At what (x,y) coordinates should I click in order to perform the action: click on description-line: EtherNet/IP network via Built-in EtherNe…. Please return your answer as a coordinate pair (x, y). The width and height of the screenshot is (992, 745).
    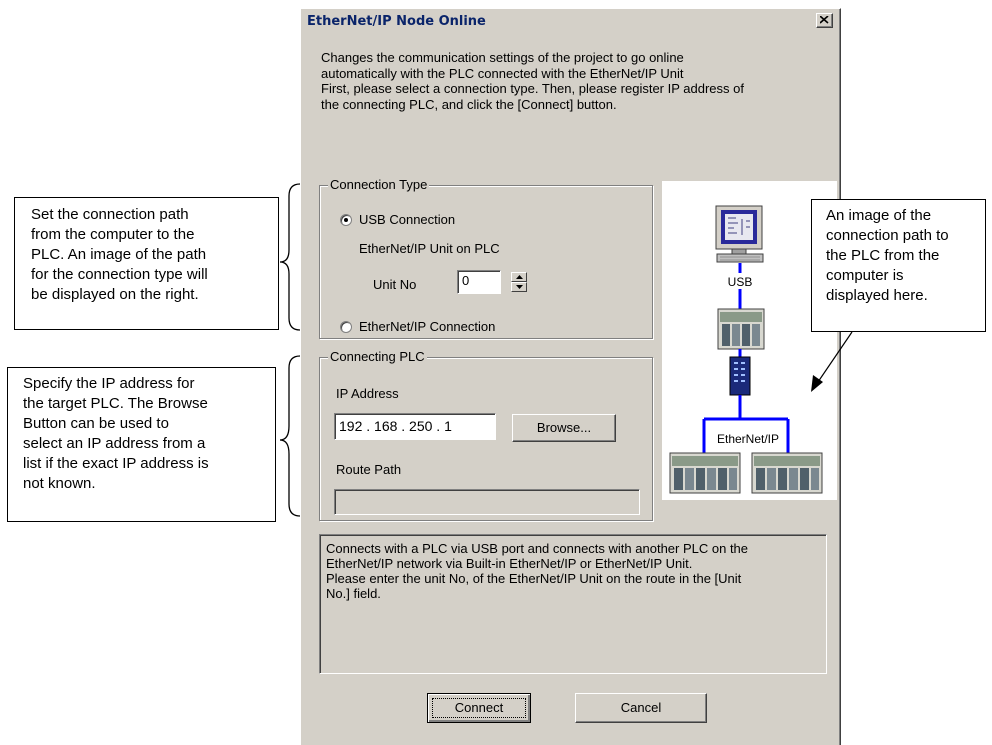
    Looking at the image, I should click on (509, 563).